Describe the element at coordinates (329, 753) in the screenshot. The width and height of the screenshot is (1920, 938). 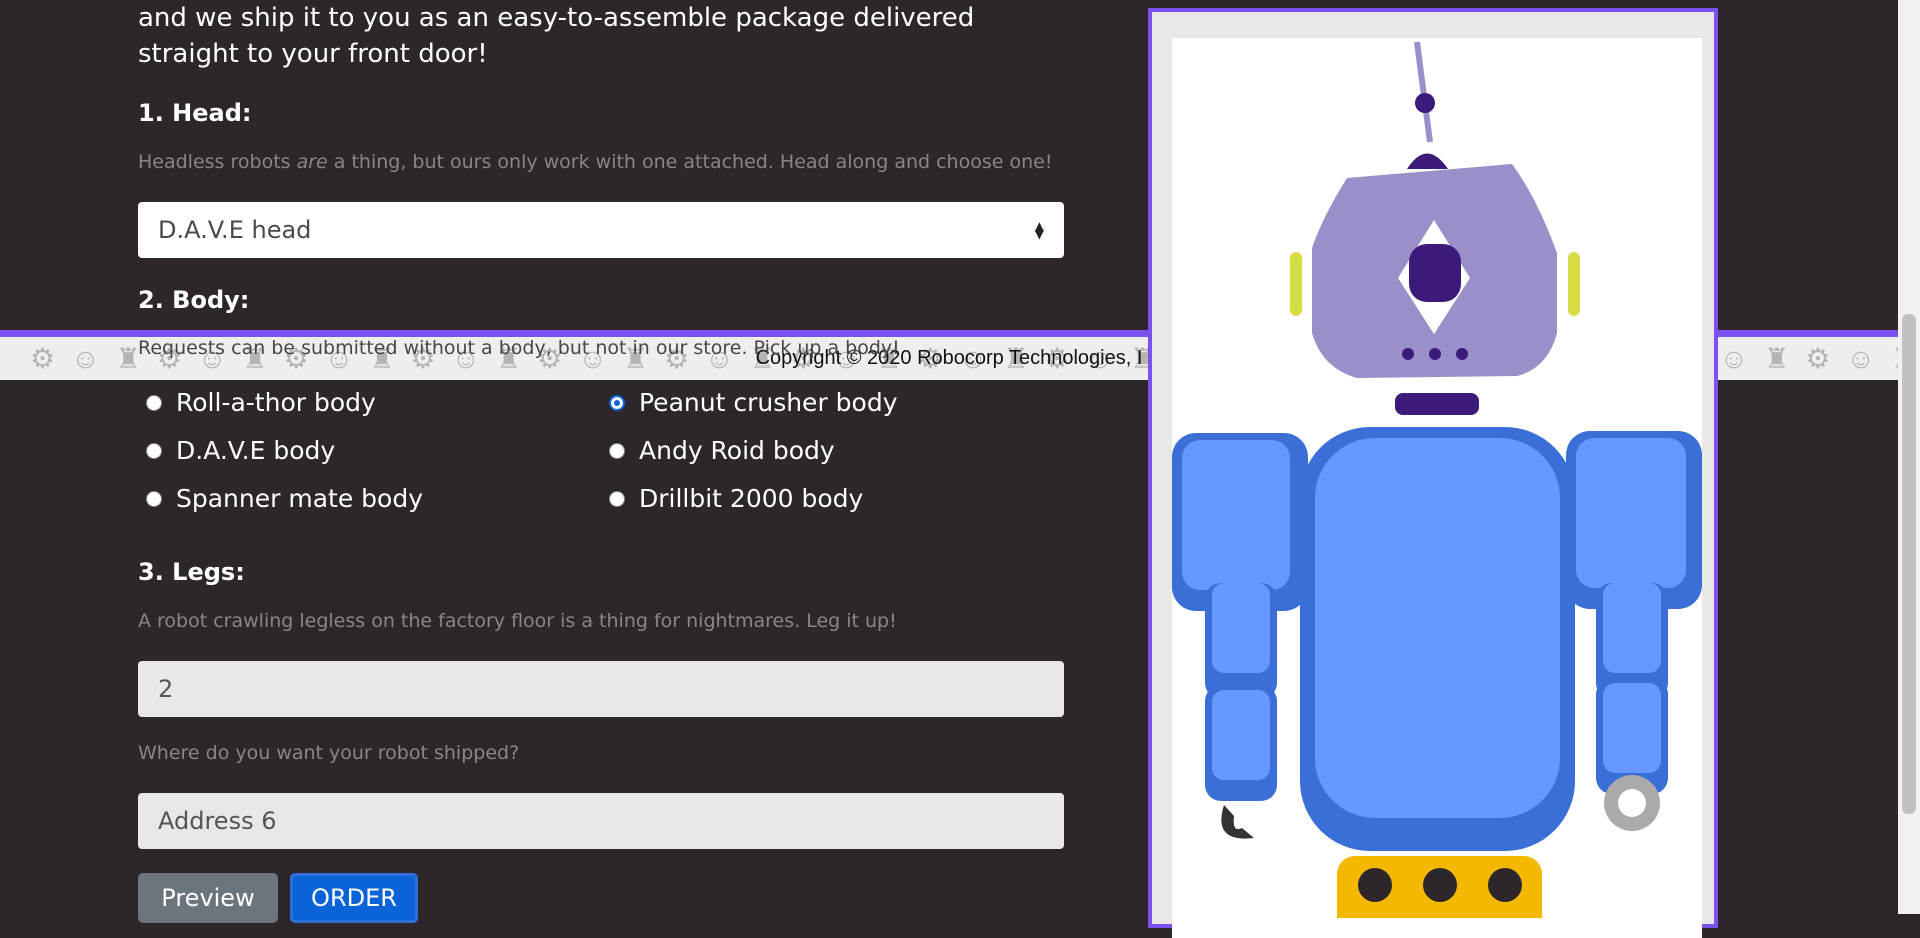
I see `address-label: Where do you want your robot shipped?` at that location.